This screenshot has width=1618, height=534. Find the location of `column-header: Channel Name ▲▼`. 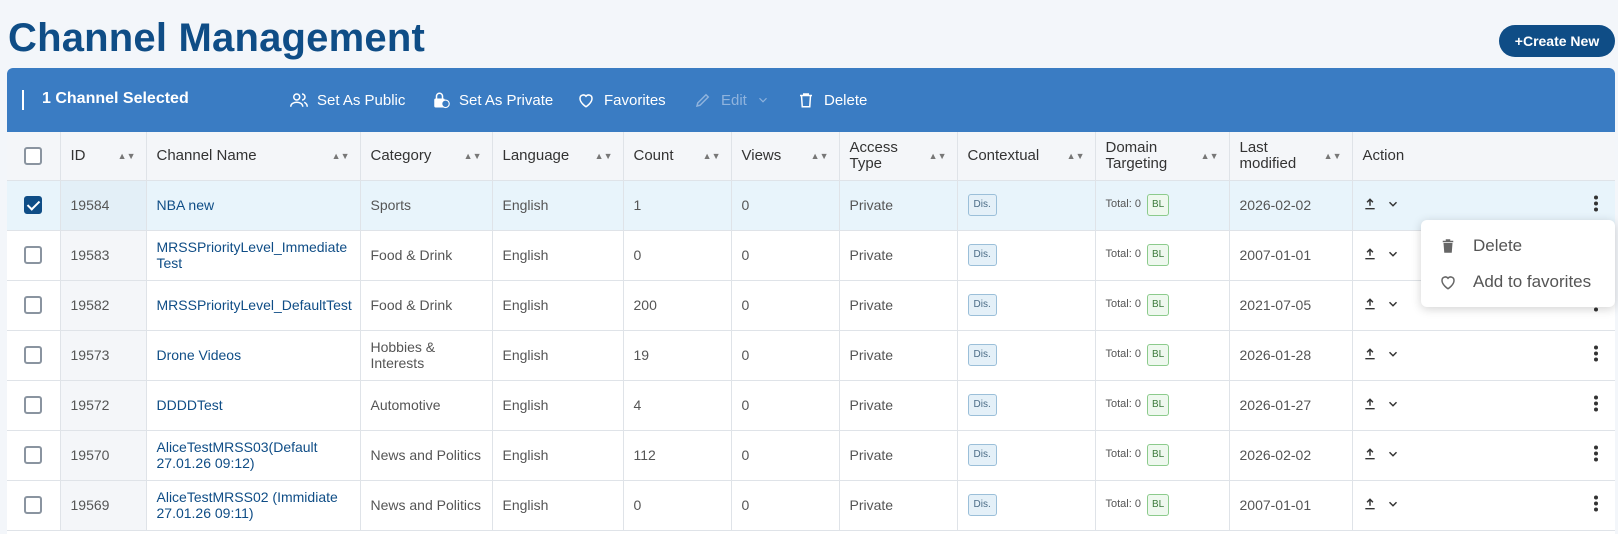

column-header: Channel Name ▲▼ is located at coordinates (253, 156).